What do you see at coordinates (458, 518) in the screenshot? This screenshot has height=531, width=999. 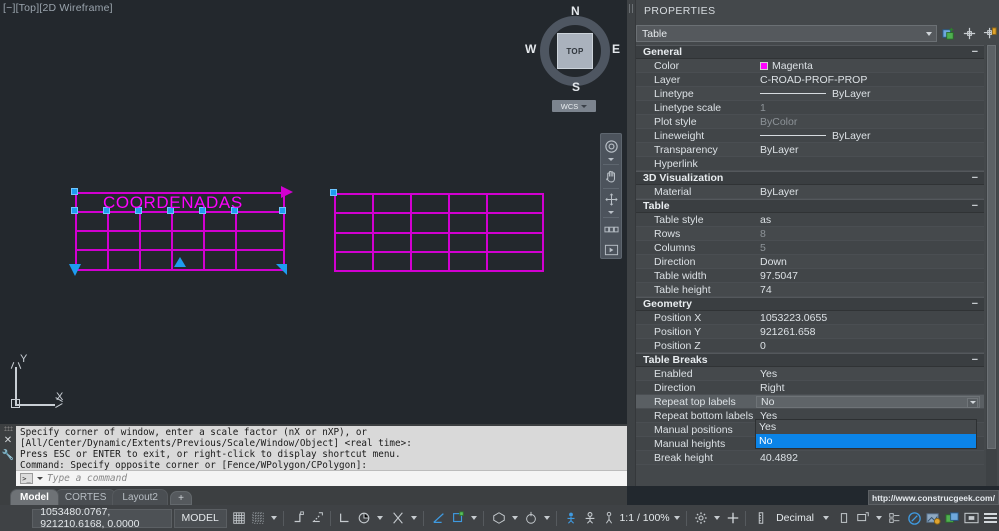 I see `lineweight-display-icon` at bounding box center [458, 518].